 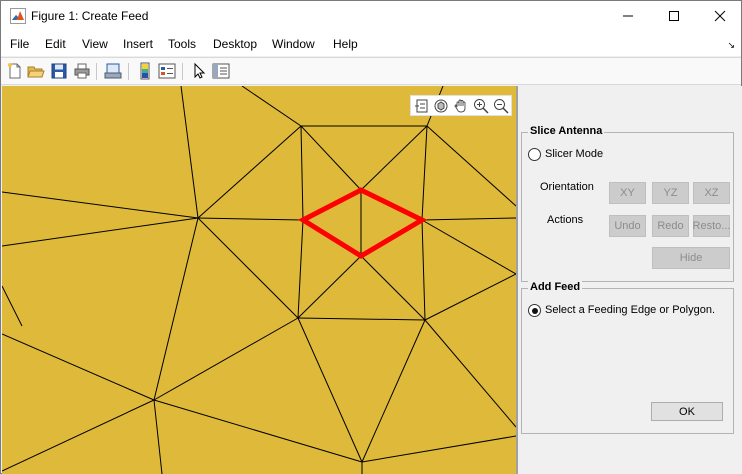 I want to click on axes-toolbar, so click(x=461, y=105).